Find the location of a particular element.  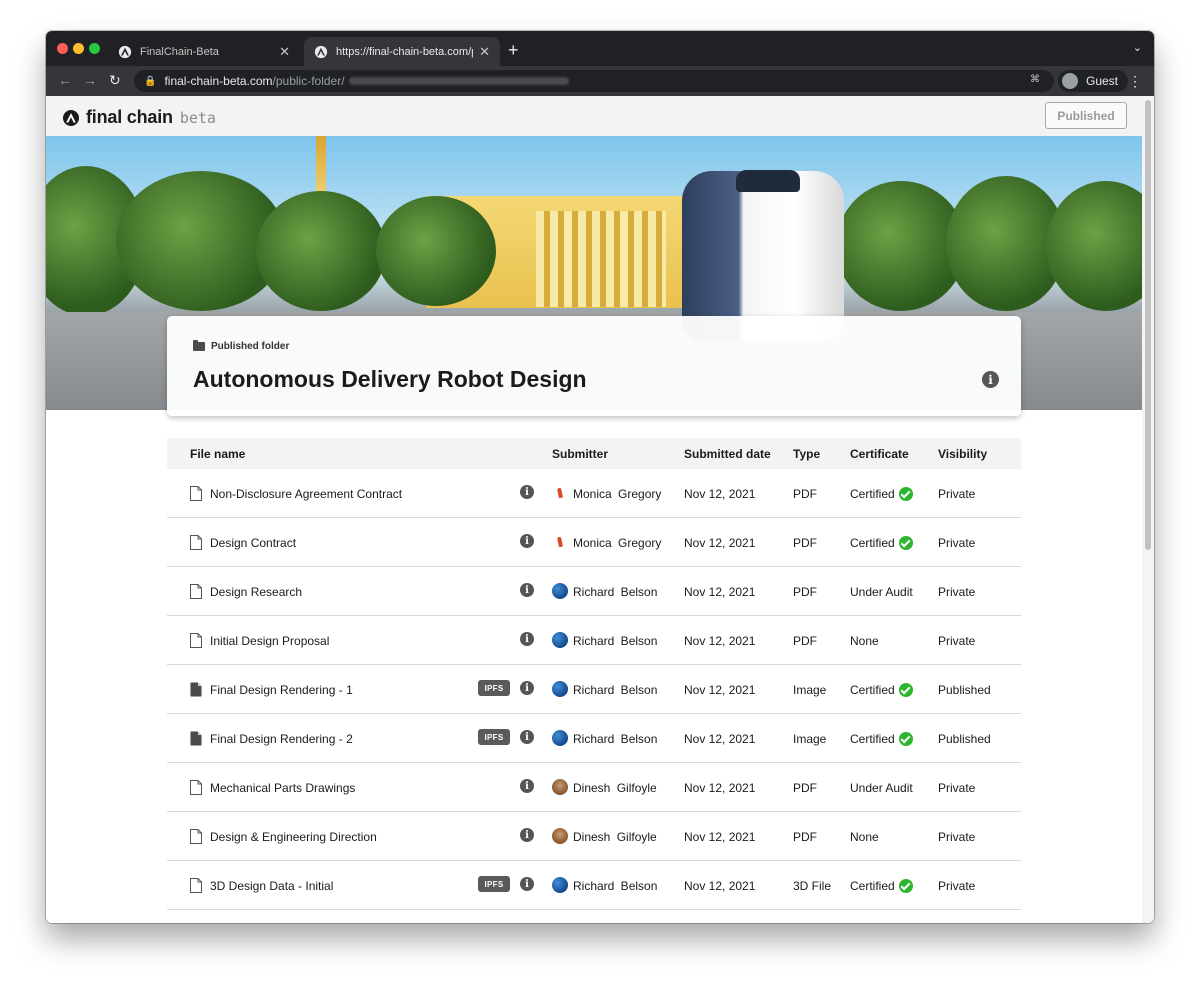

scrollbar-thumb is located at coordinates (1148, 325).